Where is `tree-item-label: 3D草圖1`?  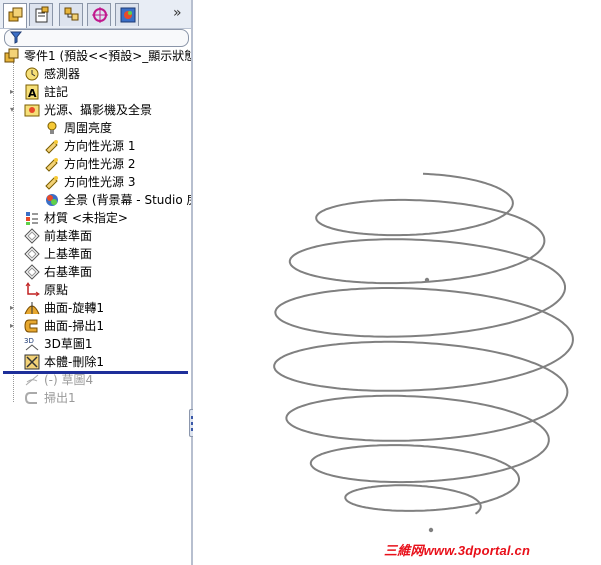
tree-item-label: 3D草圖1 is located at coordinates (68, 344).